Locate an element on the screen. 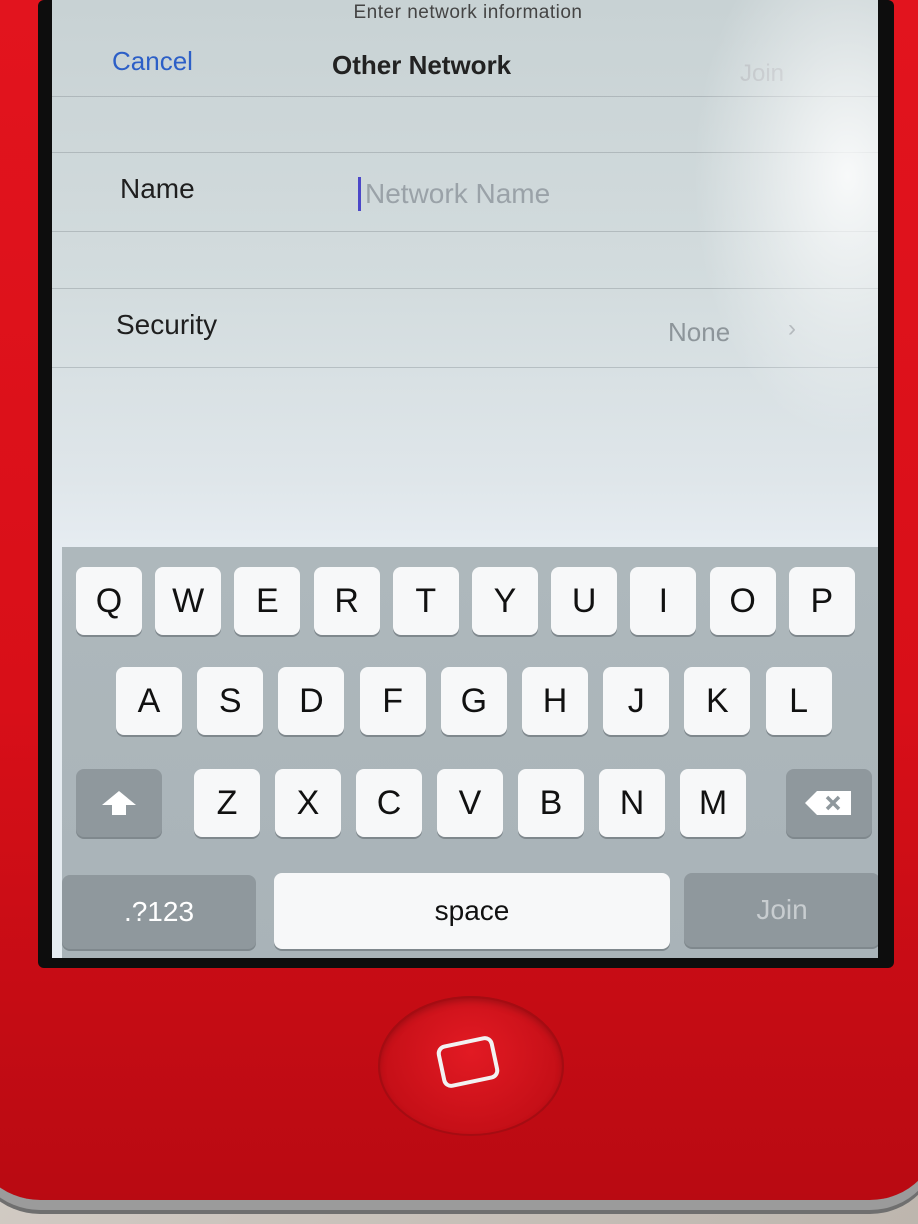 This screenshot has width=918, height=1224. key-d: D is located at coordinates (311, 701).